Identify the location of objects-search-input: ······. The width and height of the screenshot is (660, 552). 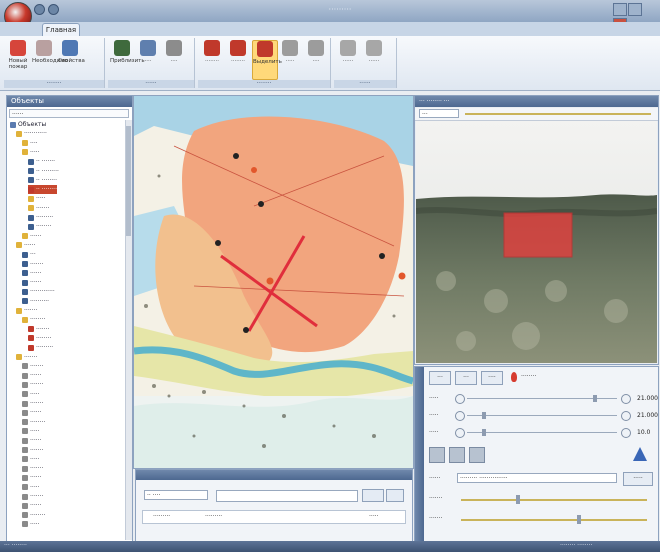
(69, 113).